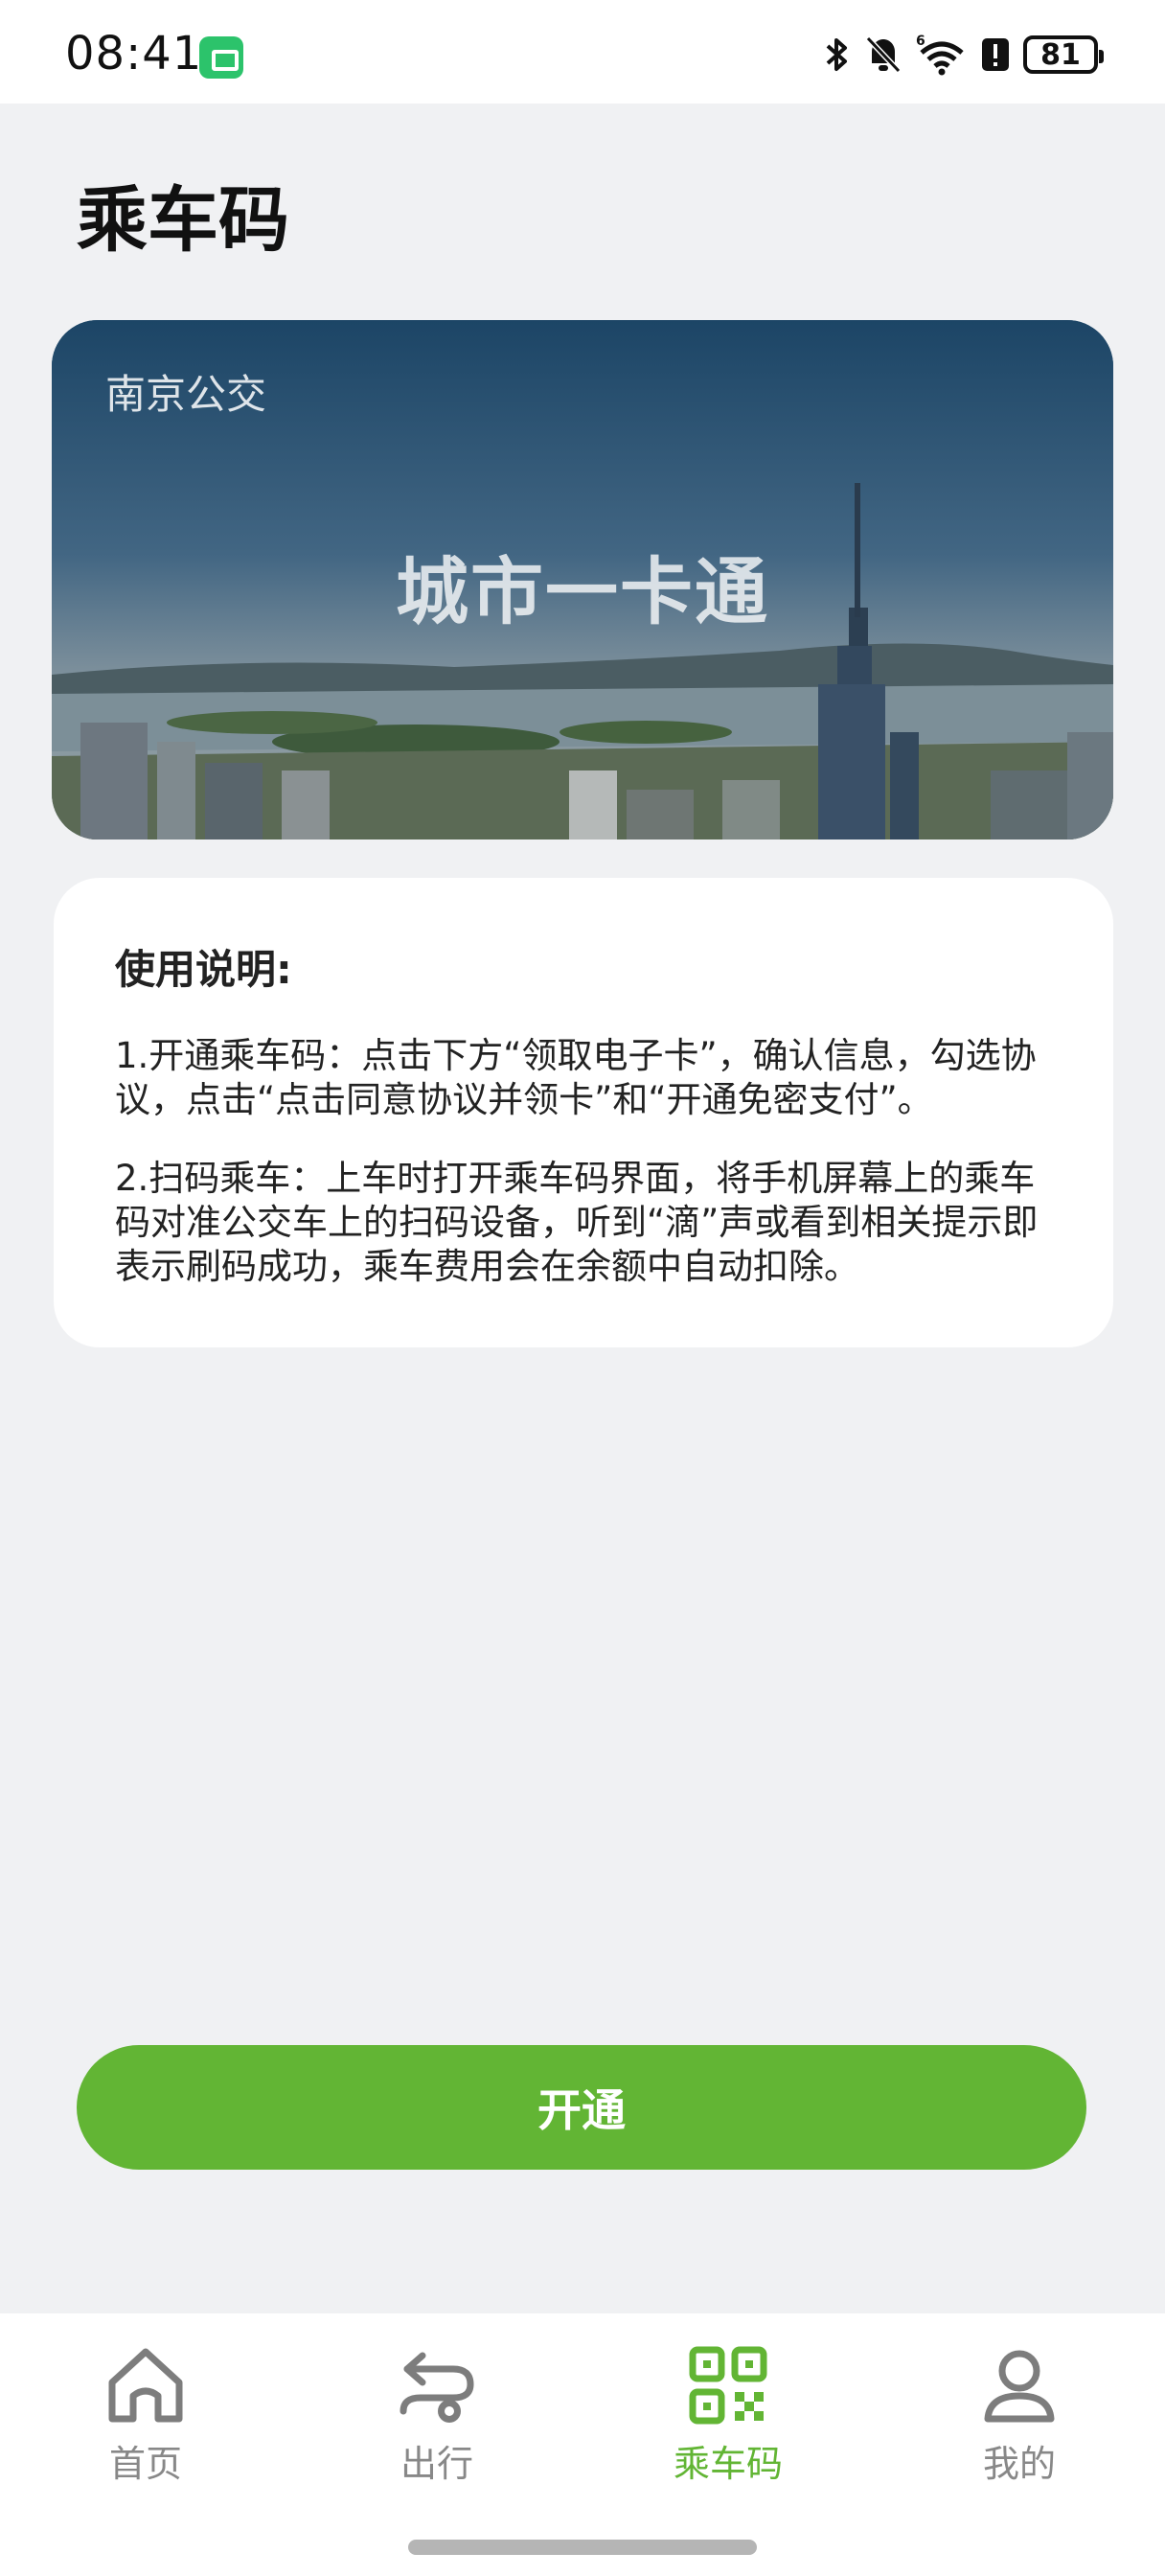 The image size is (1165, 2576). Describe the element at coordinates (728, 2386) in the screenshot. I see `qr-code-icon` at that location.